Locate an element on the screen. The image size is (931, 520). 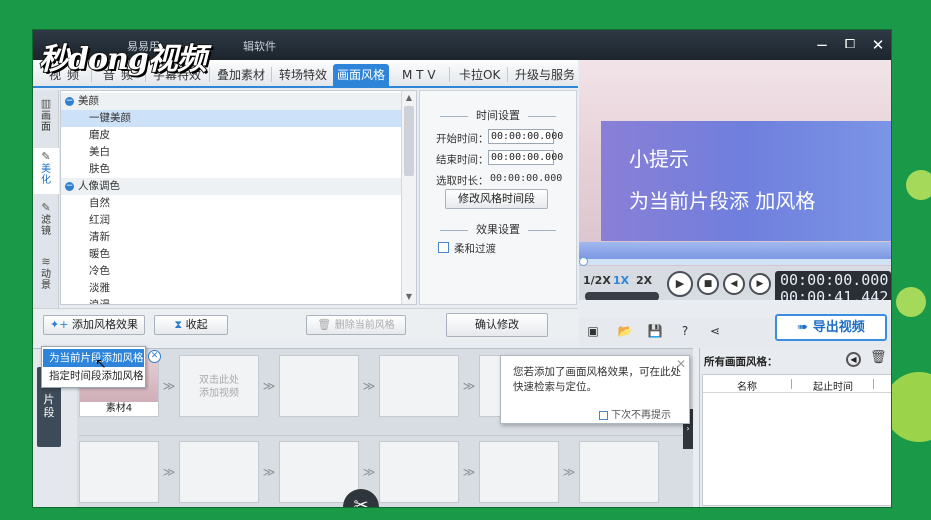
tree-item: 清新 is located at coordinates (231, 237).